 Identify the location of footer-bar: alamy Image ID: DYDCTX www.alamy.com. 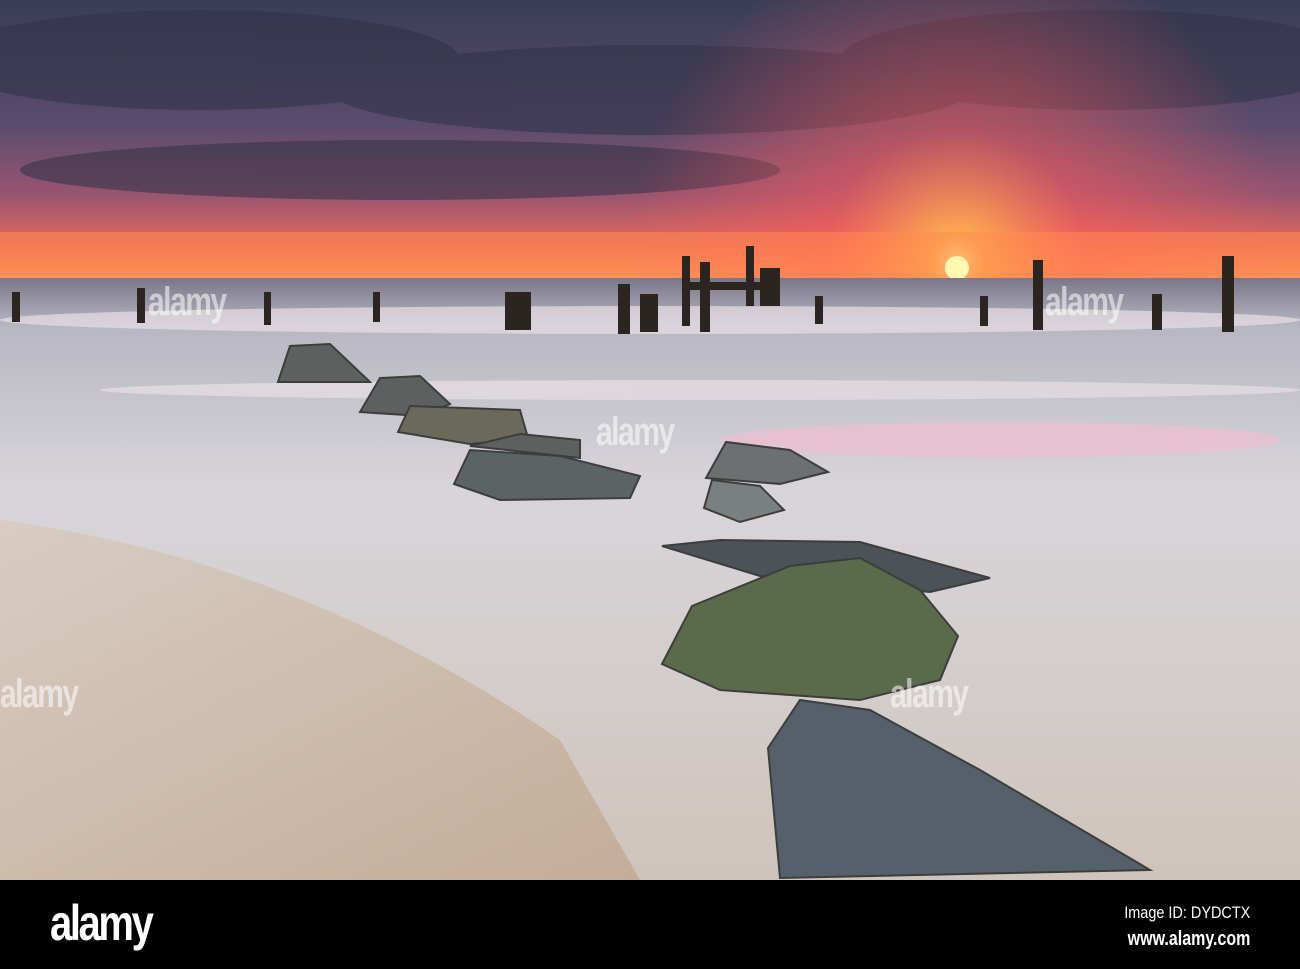
(650, 924).